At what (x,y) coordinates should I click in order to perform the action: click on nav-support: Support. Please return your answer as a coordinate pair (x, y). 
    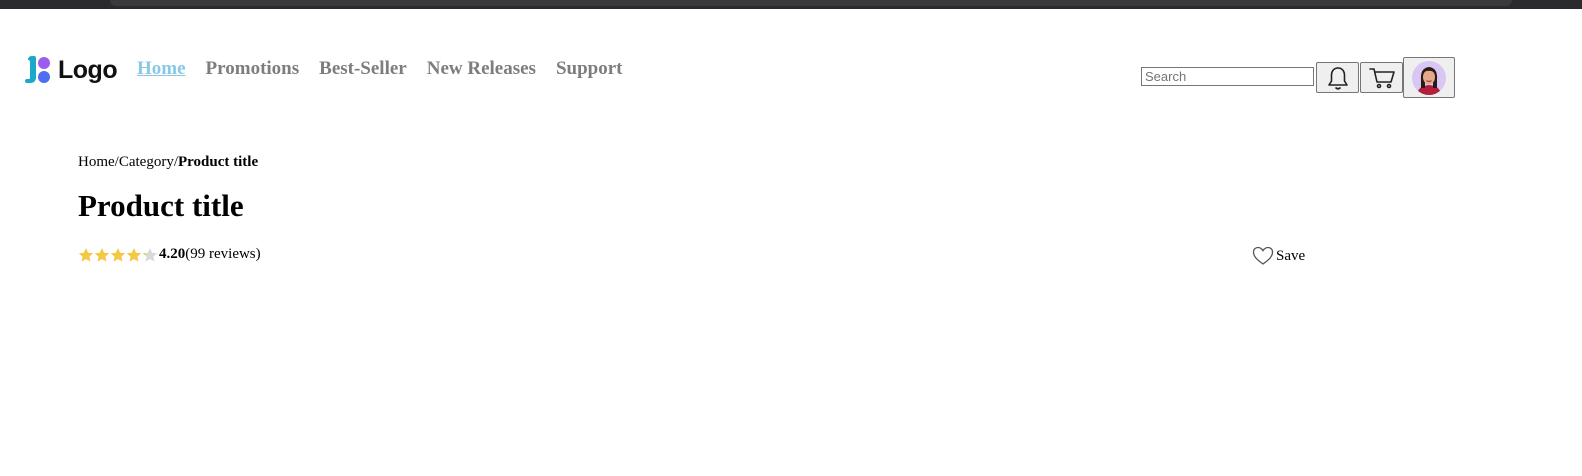
    Looking at the image, I should click on (589, 69).